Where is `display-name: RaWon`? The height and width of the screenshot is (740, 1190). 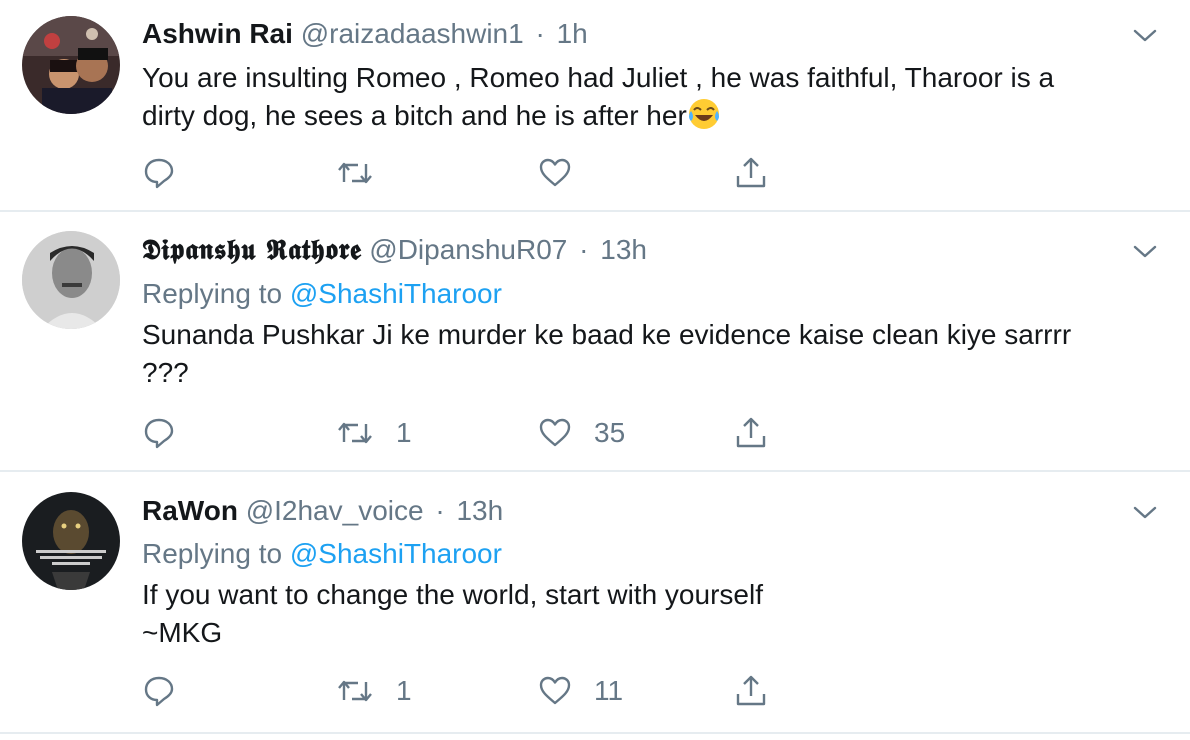
display-name: RaWon is located at coordinates (190, 510).